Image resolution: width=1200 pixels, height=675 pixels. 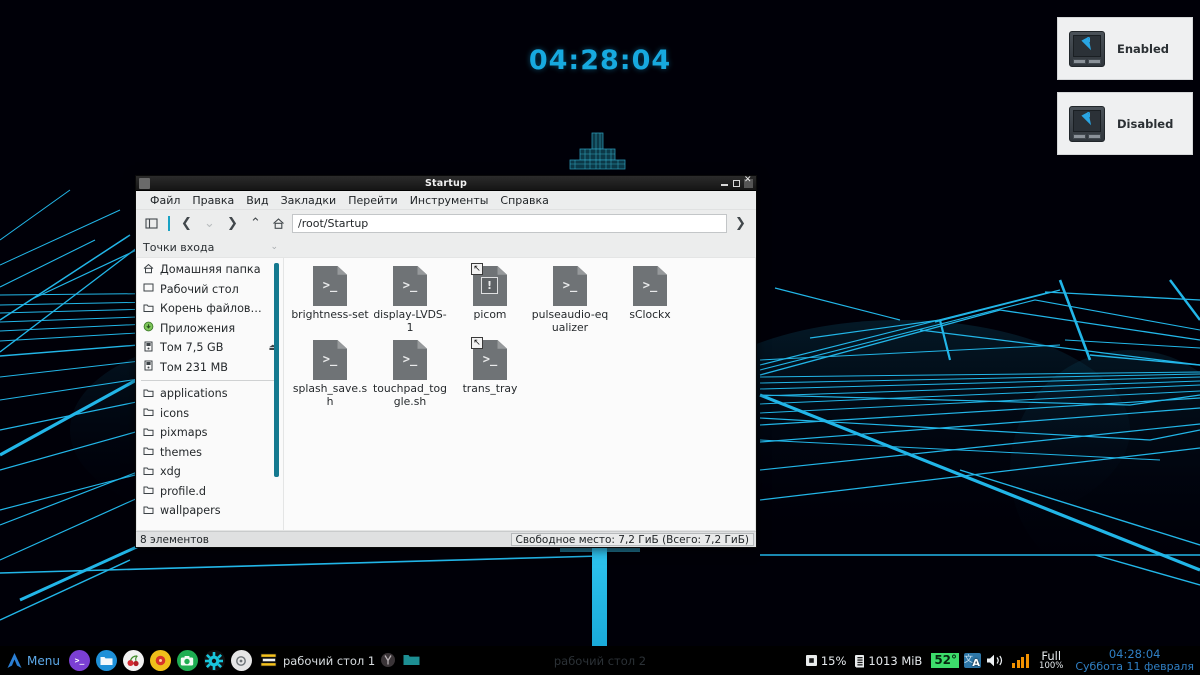 I want to click on notification-touchpad-enabled: Enabled, so click(x=1125, y=48).